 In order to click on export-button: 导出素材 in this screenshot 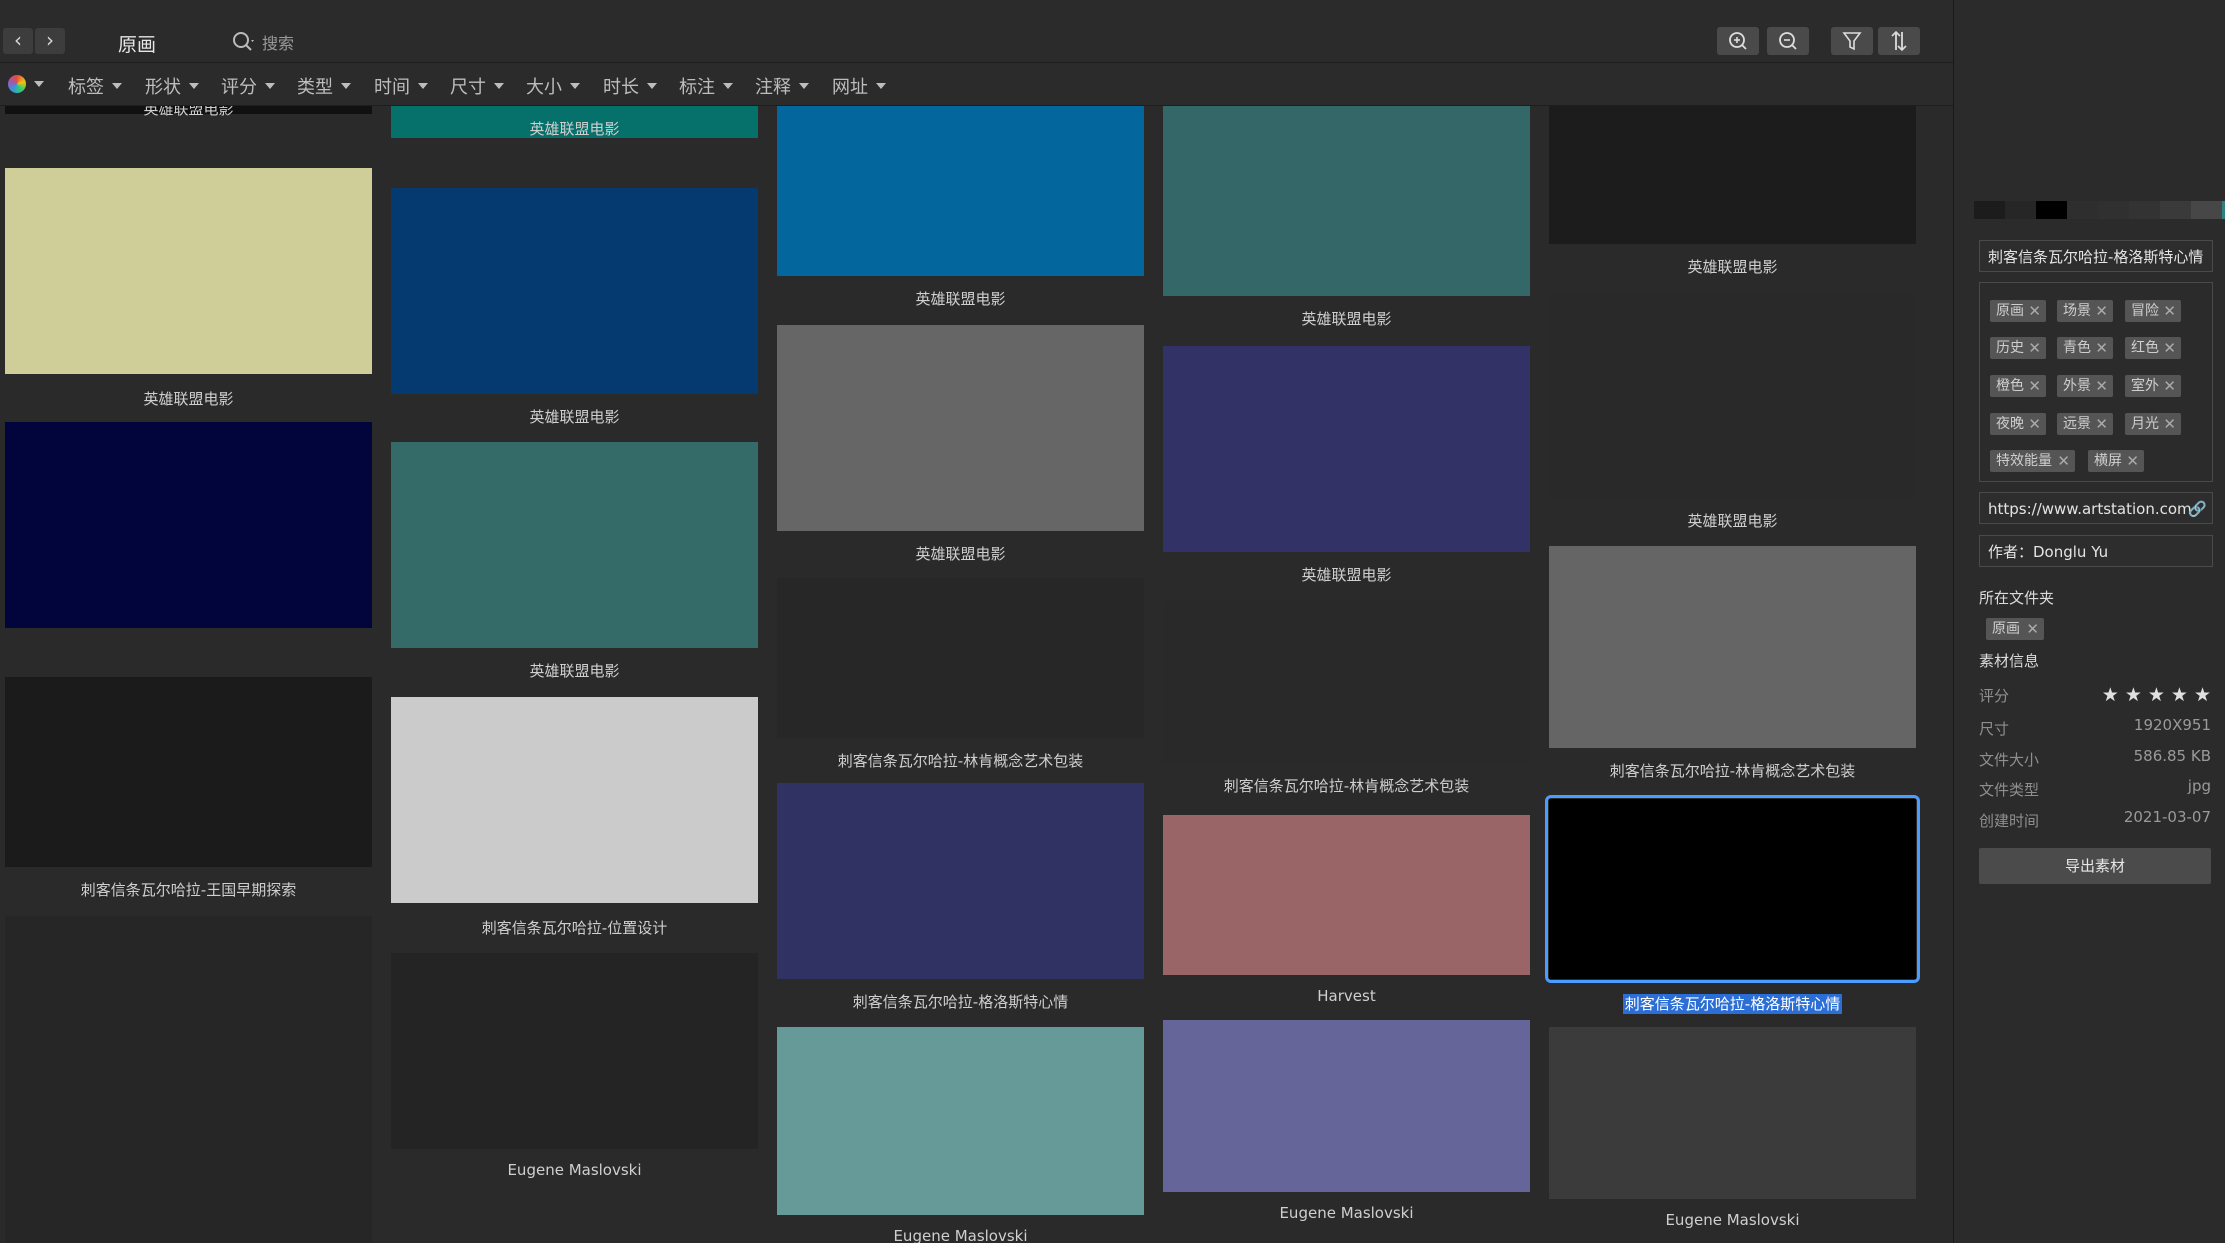, I will do `click(2095, 866)`.